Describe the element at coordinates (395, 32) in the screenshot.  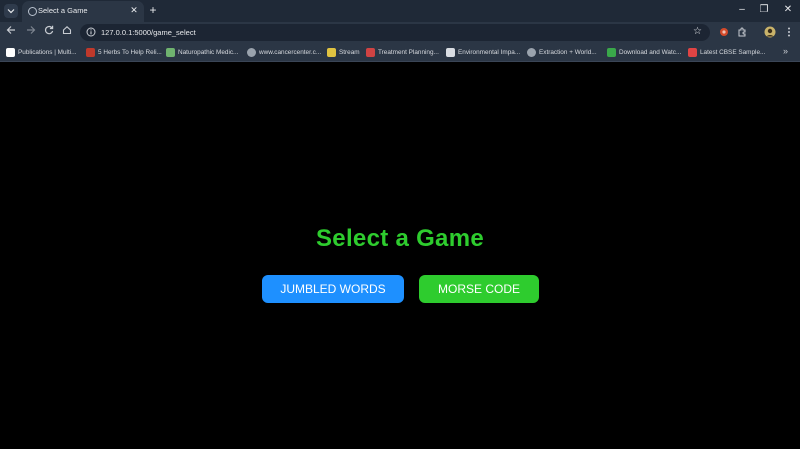
I see `address-bar: 127.0.0.1:5000/game_select ☆` at that location.